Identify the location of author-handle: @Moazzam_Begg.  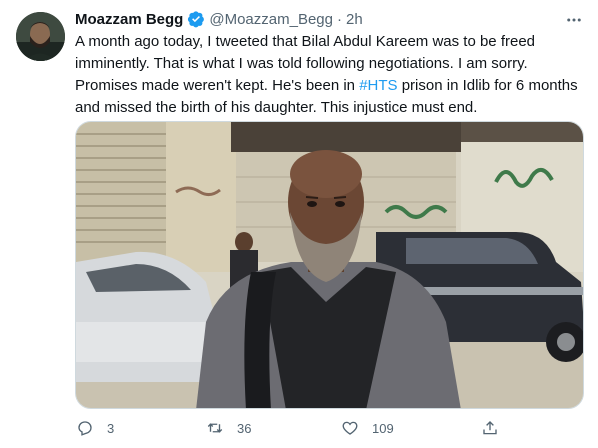
(271, 19).